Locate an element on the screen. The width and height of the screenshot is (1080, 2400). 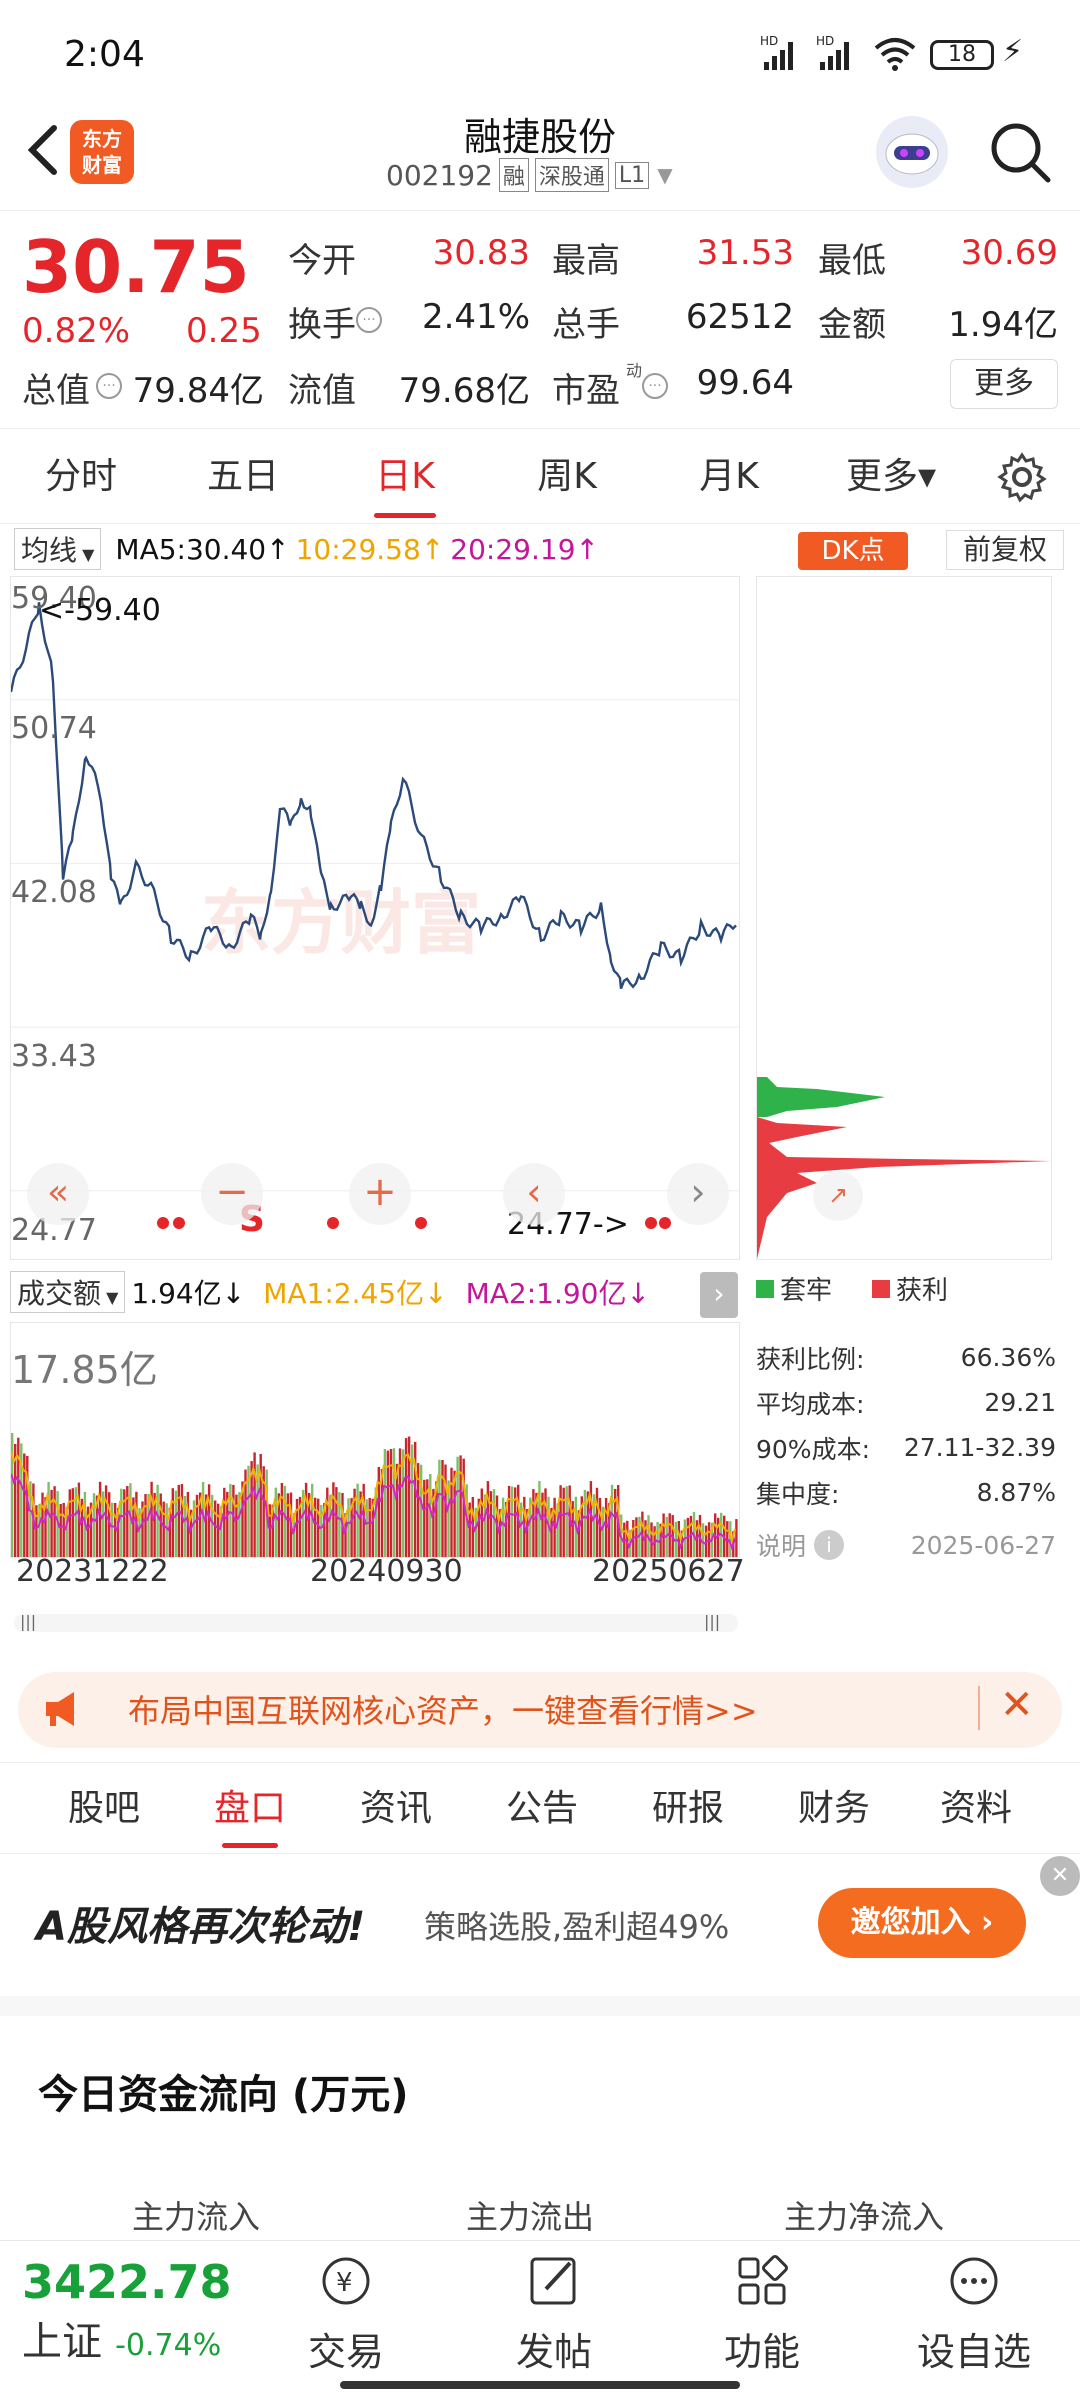
tab-news: 资讯 is located at coordinates (396, 1809).